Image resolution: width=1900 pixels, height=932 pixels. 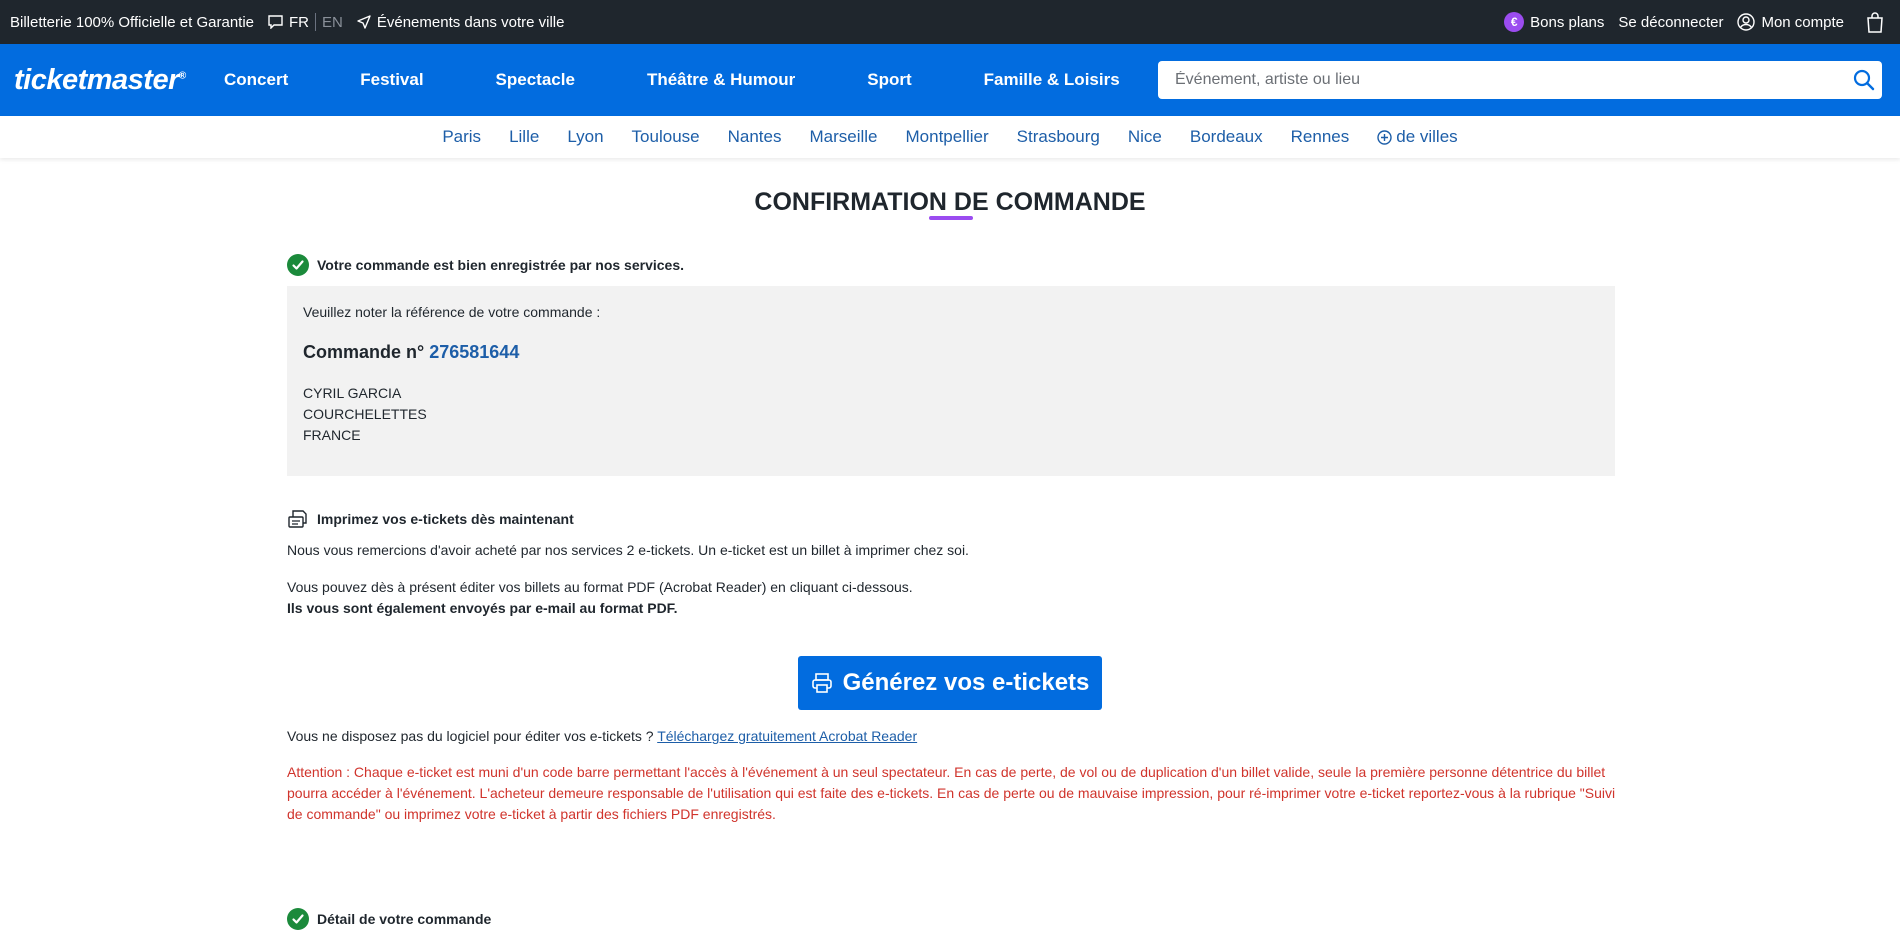 I want to click on printer-tickets-icon, so click(x=297, y=519).